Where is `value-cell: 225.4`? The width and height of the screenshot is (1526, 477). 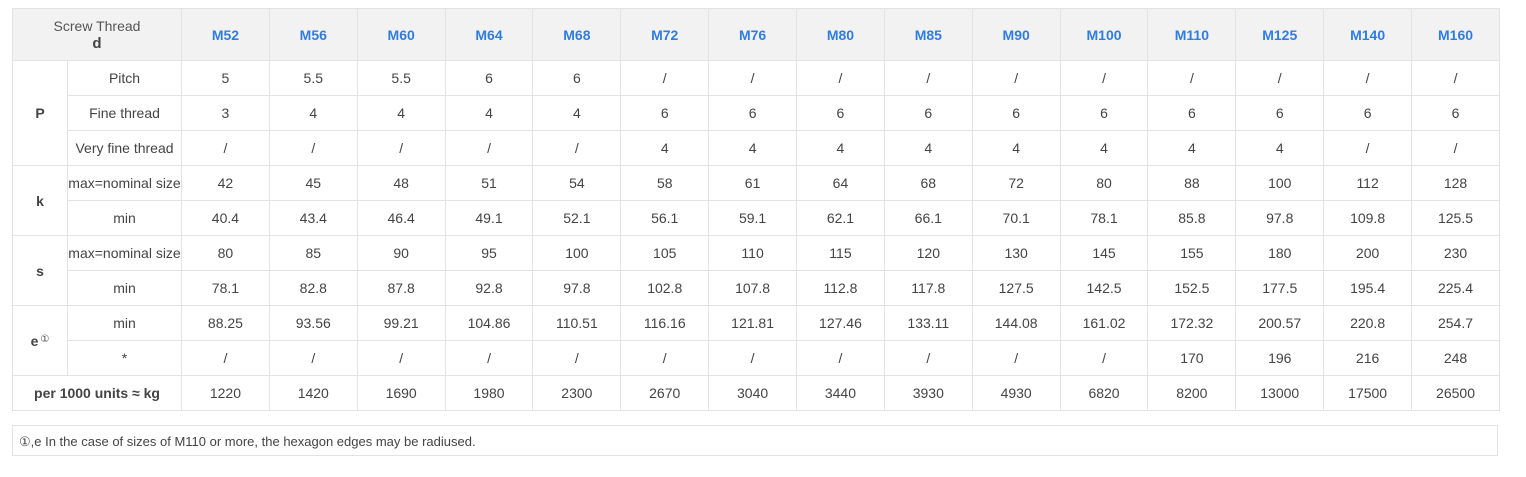 value-cell: 225.4 is located at coordinates (1455, 288).